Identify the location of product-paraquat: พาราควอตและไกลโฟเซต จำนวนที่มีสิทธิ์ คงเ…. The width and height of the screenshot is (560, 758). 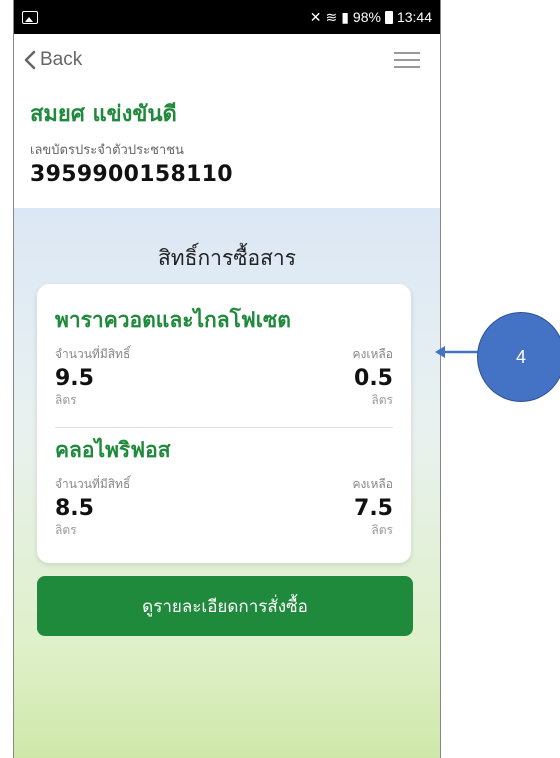
(224, 357).